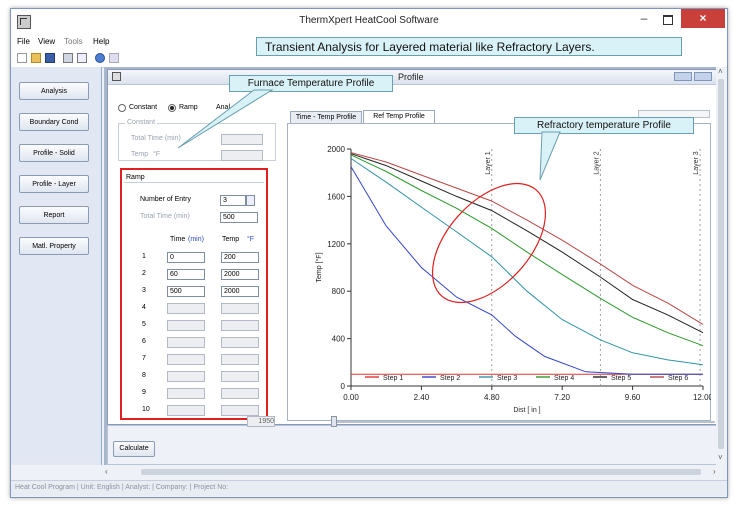 The image size is (743, 513). What do you see at coordinates (550, 156) in the screenshot?
I see `refractory-callout-pointer` at bounding box center [550, 156].